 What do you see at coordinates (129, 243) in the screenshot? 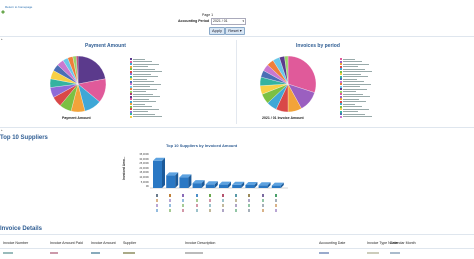
I see `column-header: Supplier` at bounding box center [129, 243].